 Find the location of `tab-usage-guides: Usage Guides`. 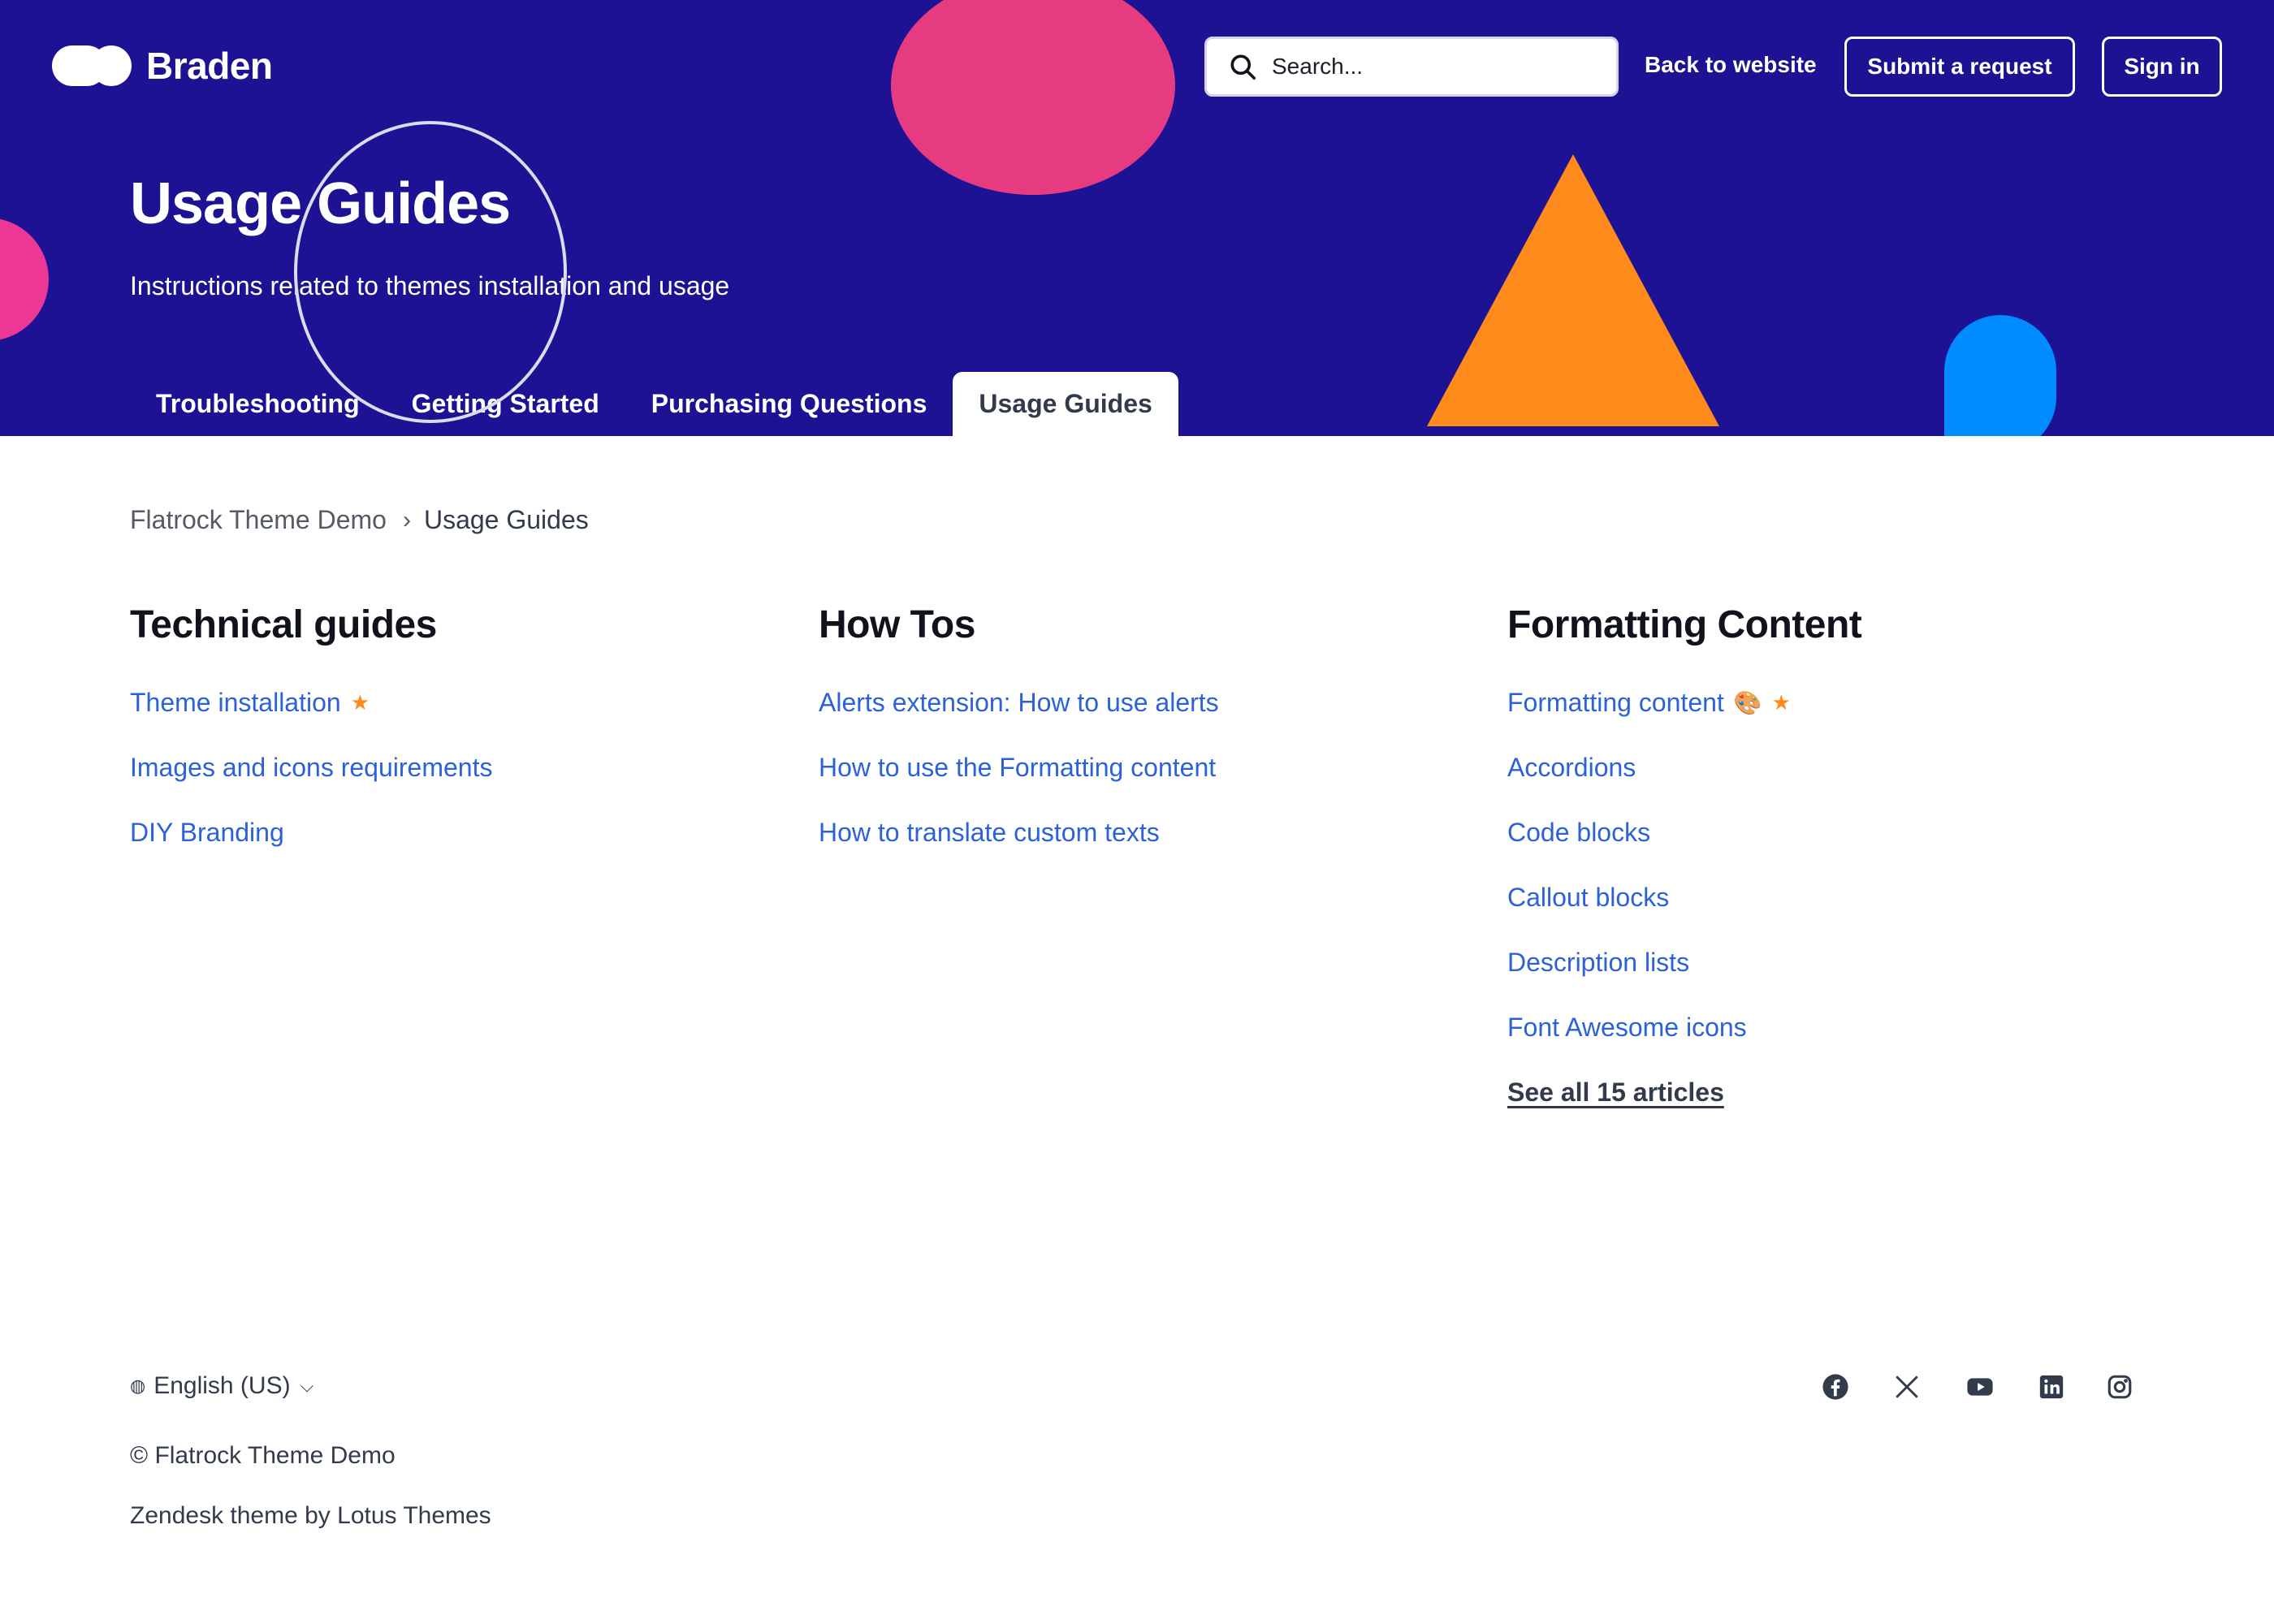

tab-usage-guides: Usage Guides is located at coordinates (1066, 404).